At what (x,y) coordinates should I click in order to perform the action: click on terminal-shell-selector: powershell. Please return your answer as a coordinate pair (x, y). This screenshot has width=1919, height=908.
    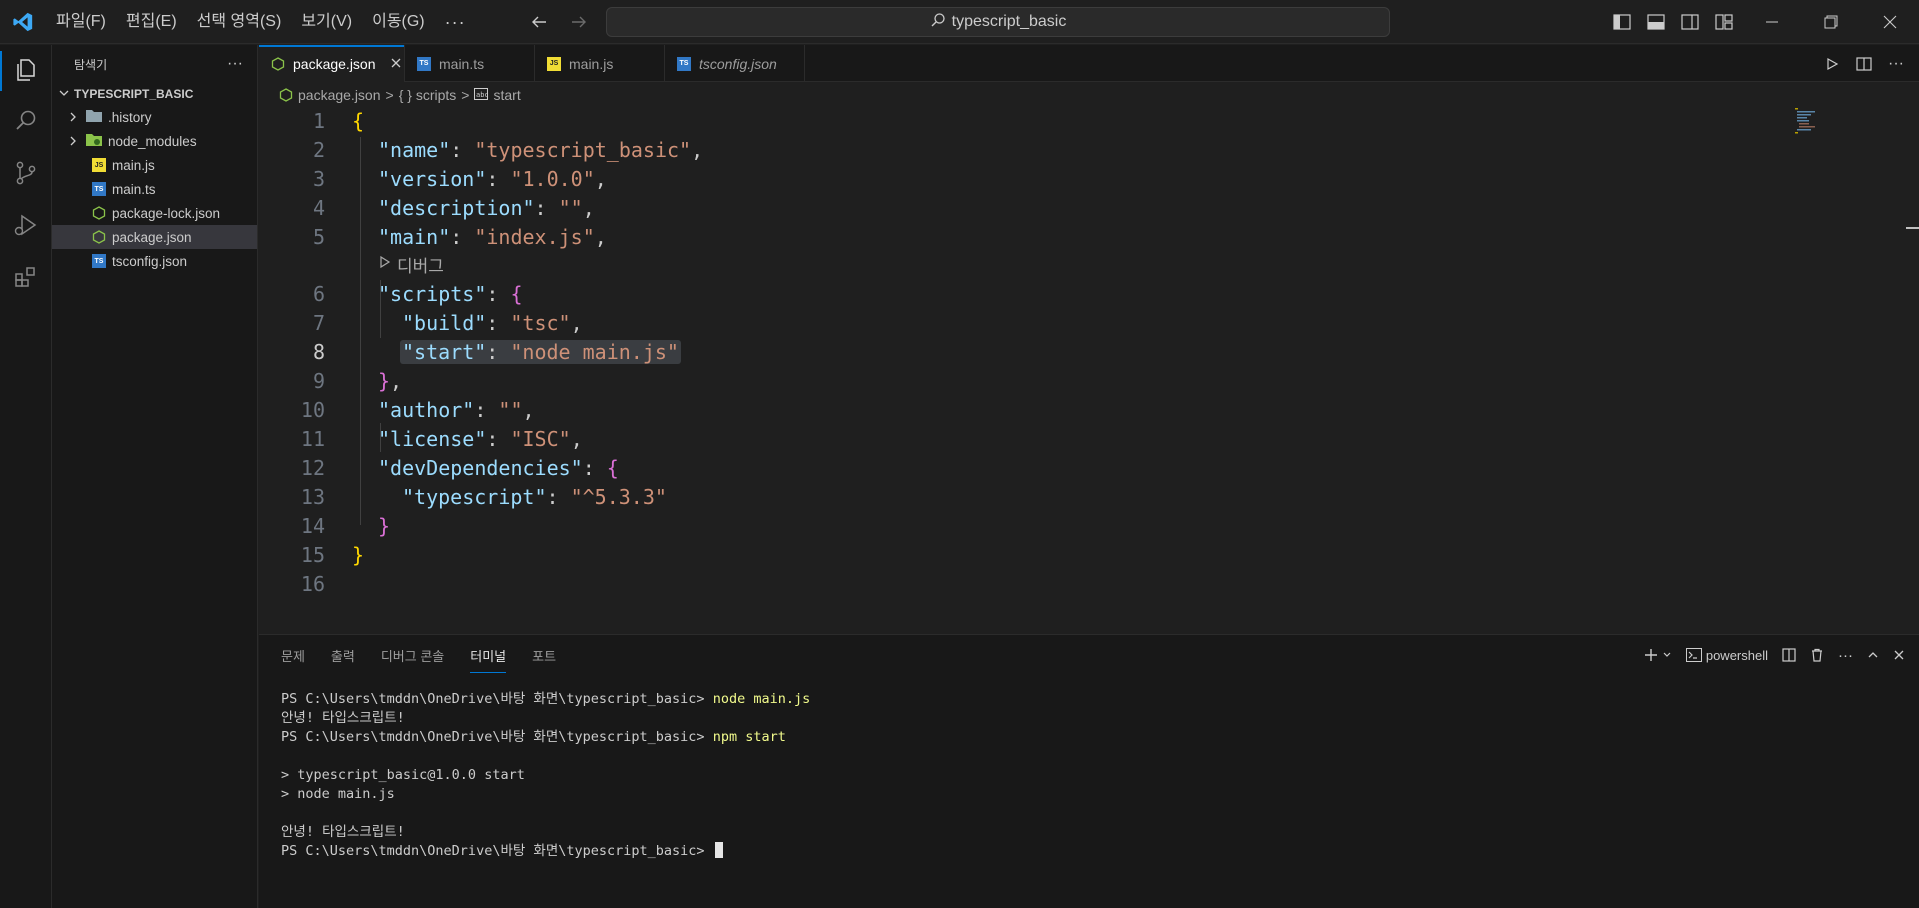
    Looking at the image, I should click on (1726, 655).